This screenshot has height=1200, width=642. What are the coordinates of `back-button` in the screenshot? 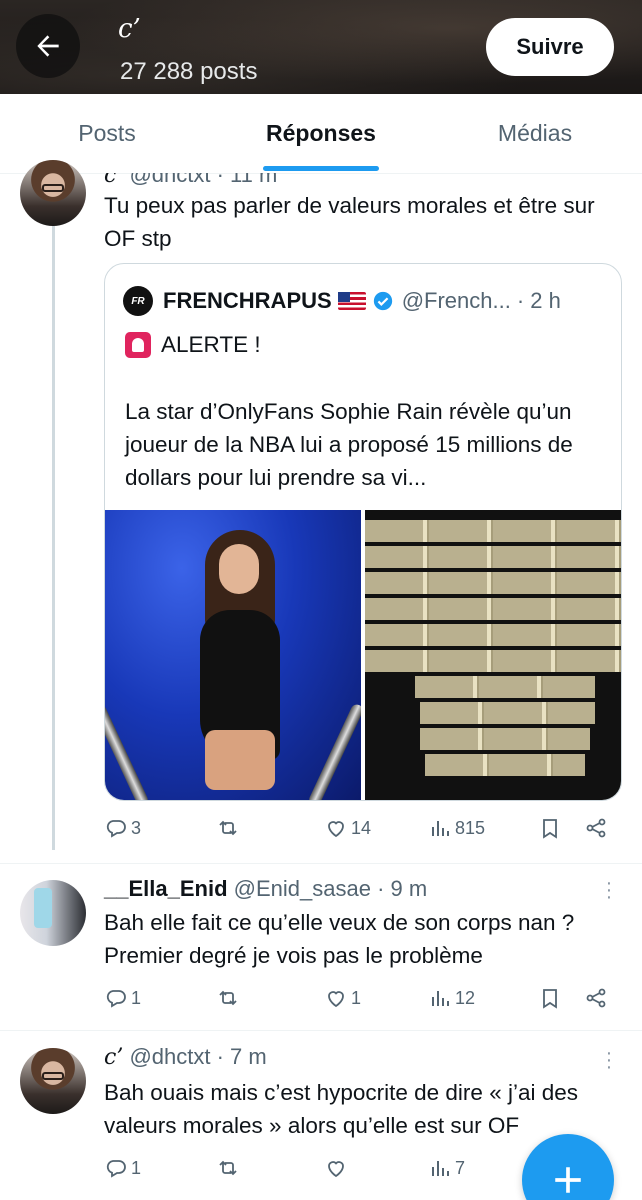 It's located at (48, 46).